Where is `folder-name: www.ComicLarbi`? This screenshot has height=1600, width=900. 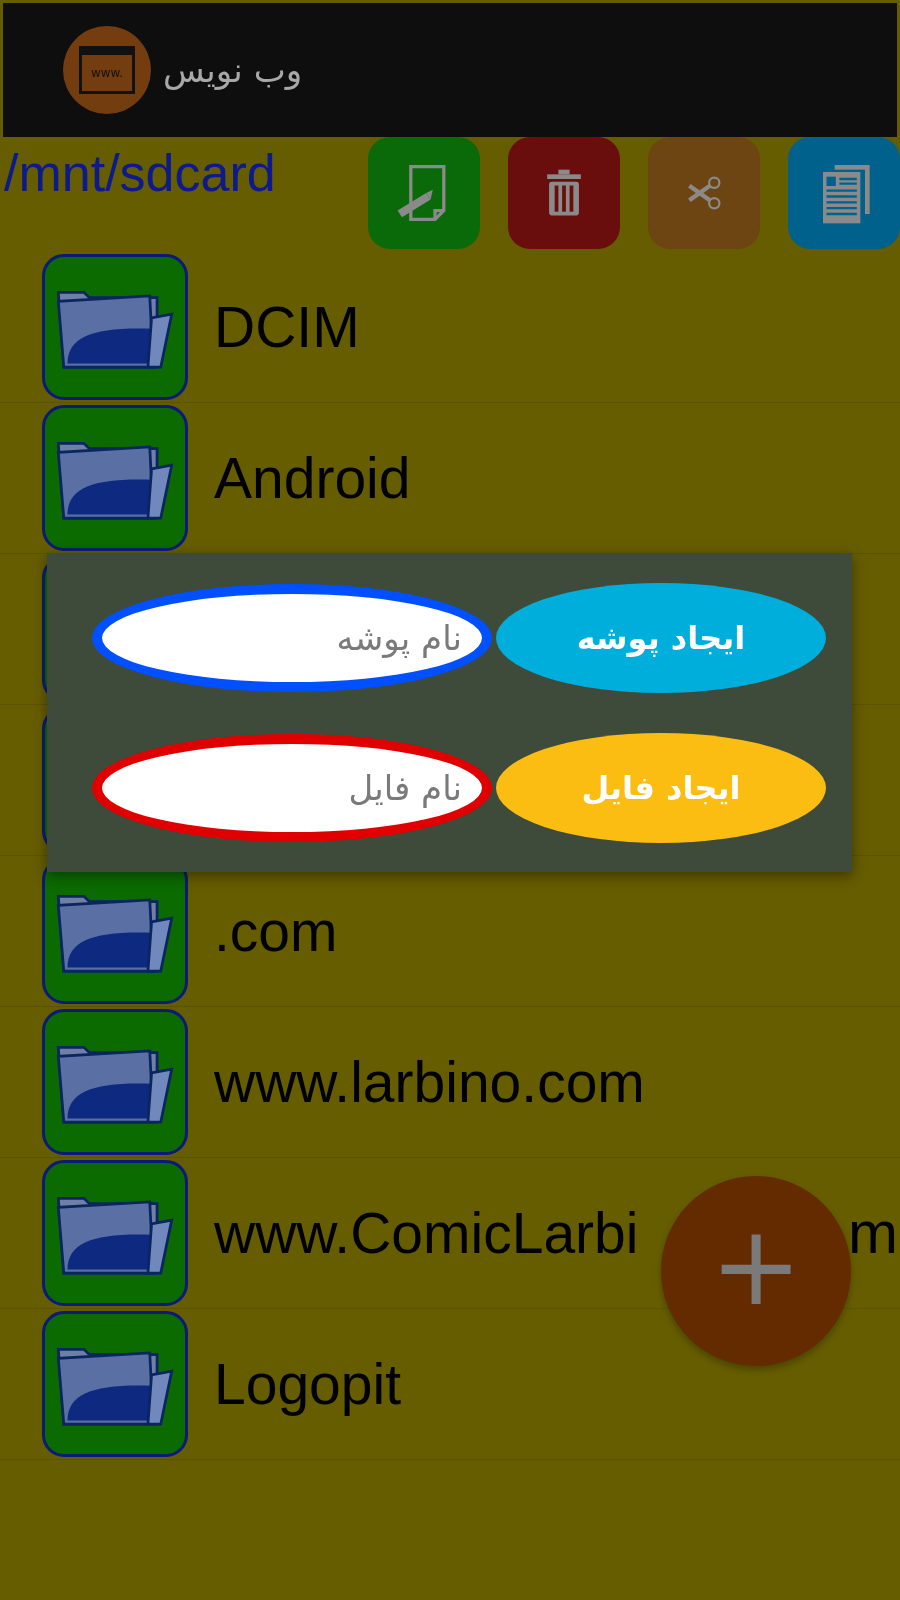 folder-name: www.ComicLarbi is located at coordinates (426, 1233).